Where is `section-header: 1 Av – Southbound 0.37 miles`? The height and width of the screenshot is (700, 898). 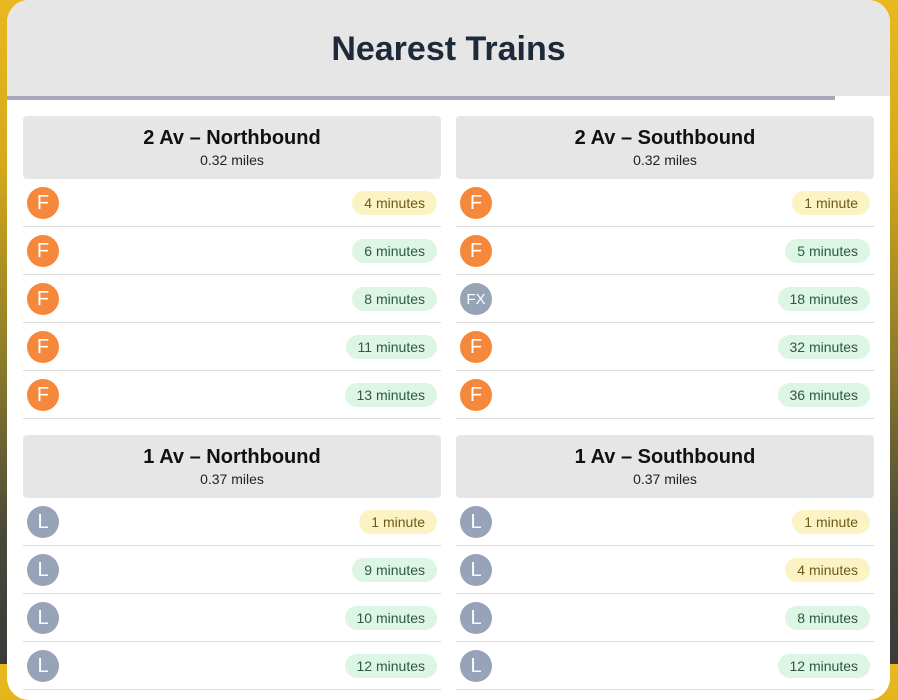 section-header: 1 Av – Southbound 0.37 miles is located at coordinates (665, 466).